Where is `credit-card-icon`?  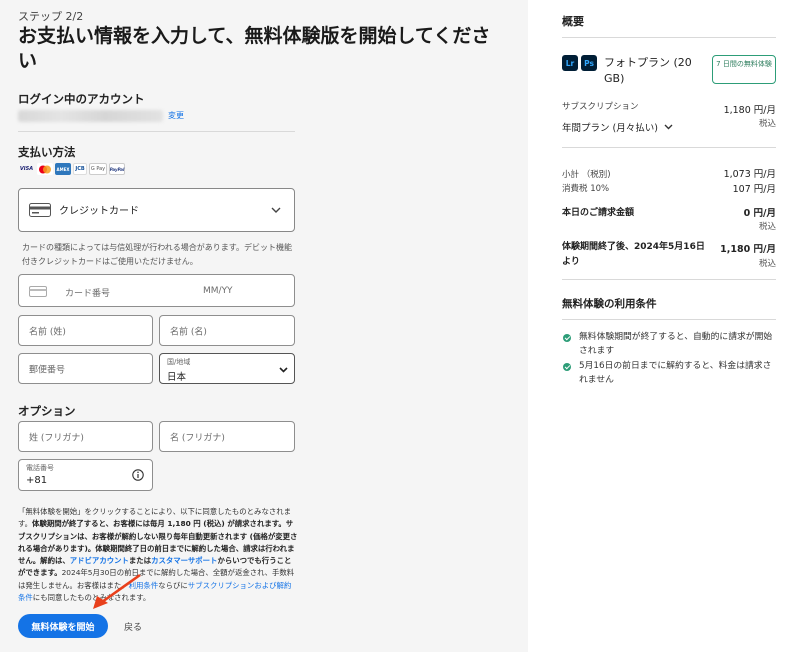 credit-card-icon is located at coordinates (40, 210).